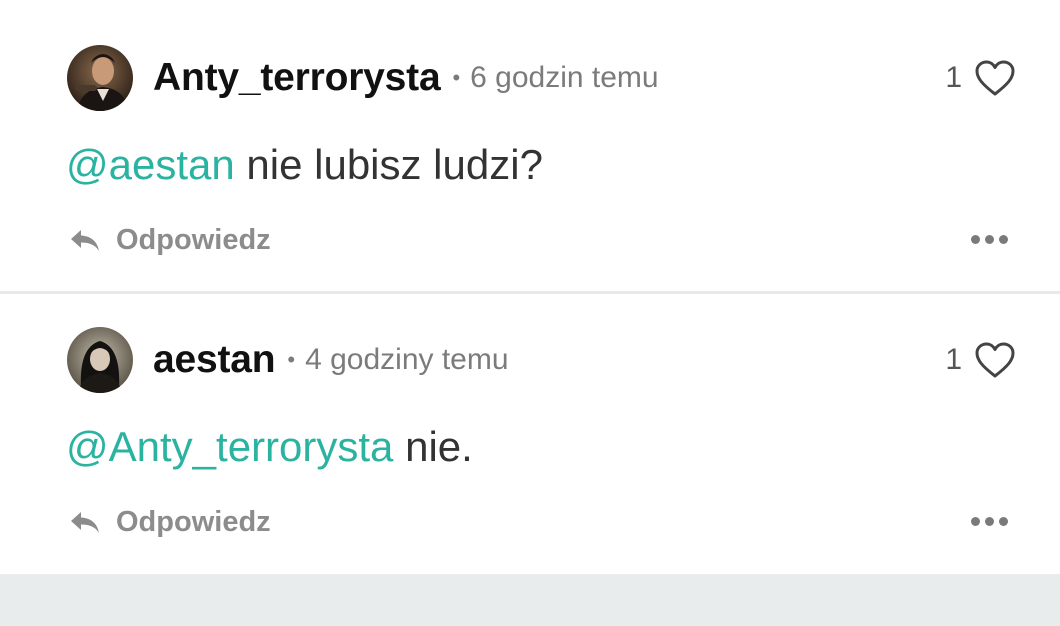  I want to click on comment-text: nie., so click(433, 446).